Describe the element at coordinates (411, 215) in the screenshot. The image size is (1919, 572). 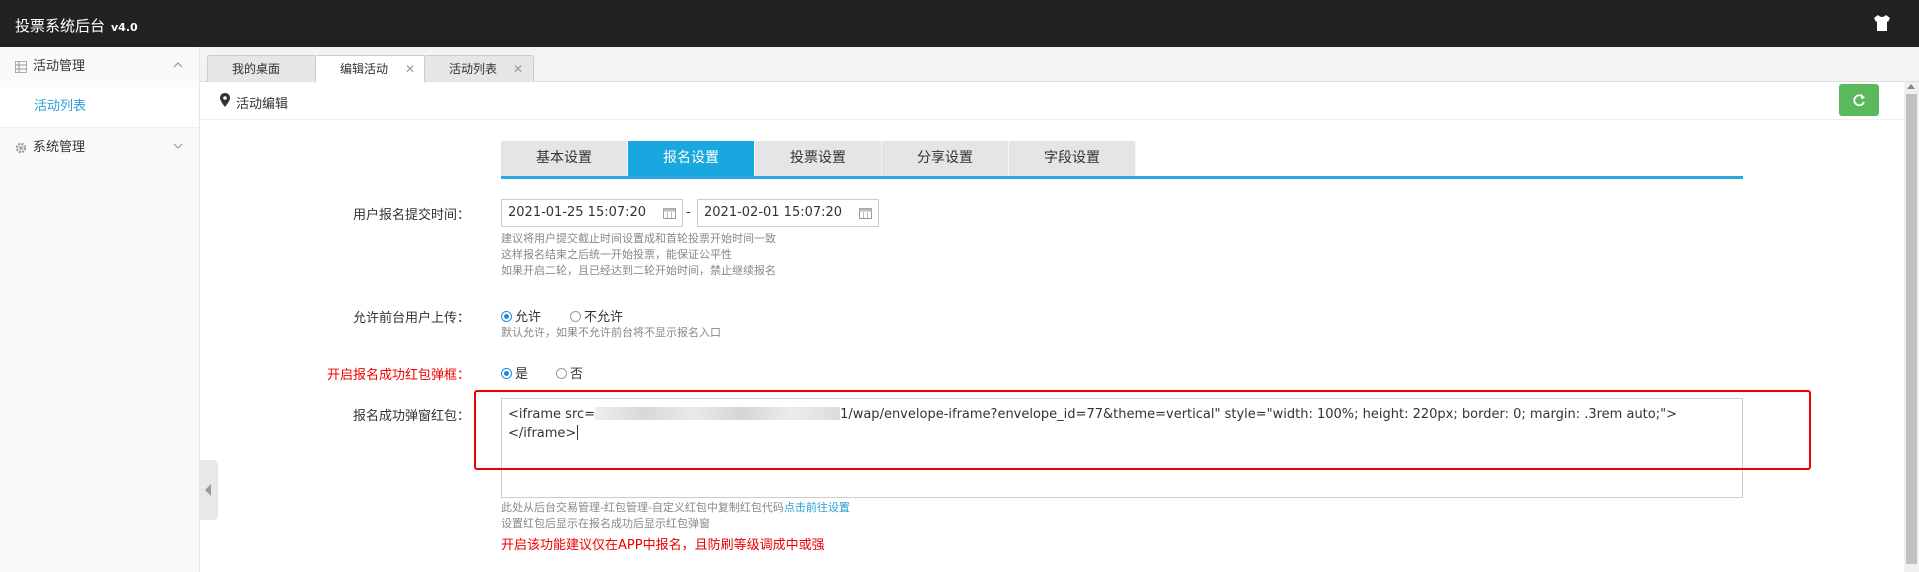
I see `submit-time-label: 用户报名提交时间：` at that location.